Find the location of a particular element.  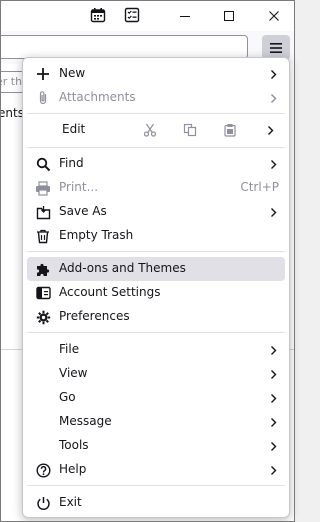

menu-item-label: Account Settings is located at coordinates (110, 292).